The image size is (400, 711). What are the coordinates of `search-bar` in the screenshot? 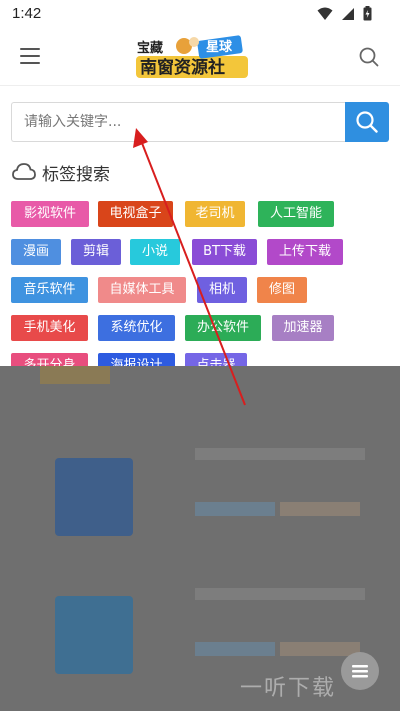 It's located at (200, 122).